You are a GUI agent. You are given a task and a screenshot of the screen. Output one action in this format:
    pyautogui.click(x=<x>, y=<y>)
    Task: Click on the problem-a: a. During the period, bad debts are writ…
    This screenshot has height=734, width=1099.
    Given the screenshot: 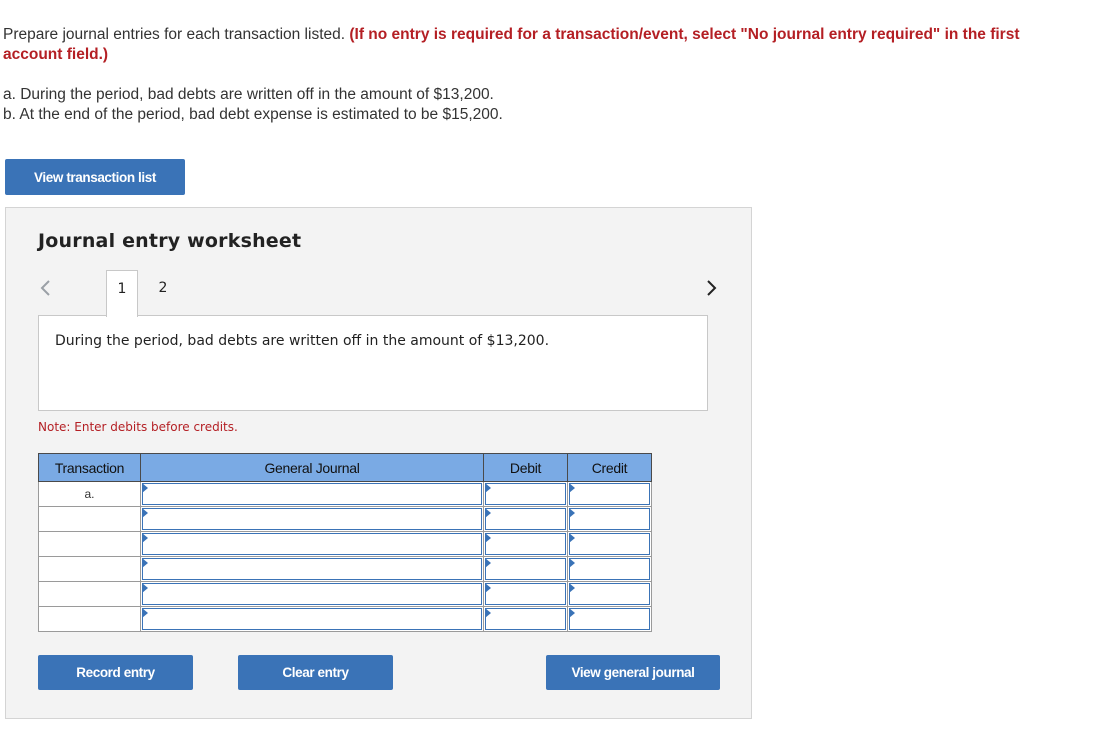 What is the action you would take?
    pyautogui.click(x=248, y=94)
    